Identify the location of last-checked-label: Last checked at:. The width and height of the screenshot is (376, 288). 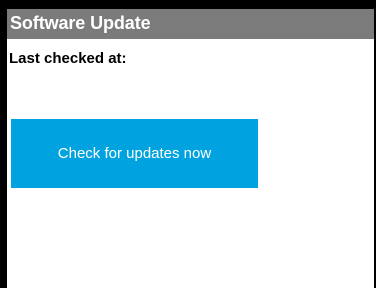
(68, 58).